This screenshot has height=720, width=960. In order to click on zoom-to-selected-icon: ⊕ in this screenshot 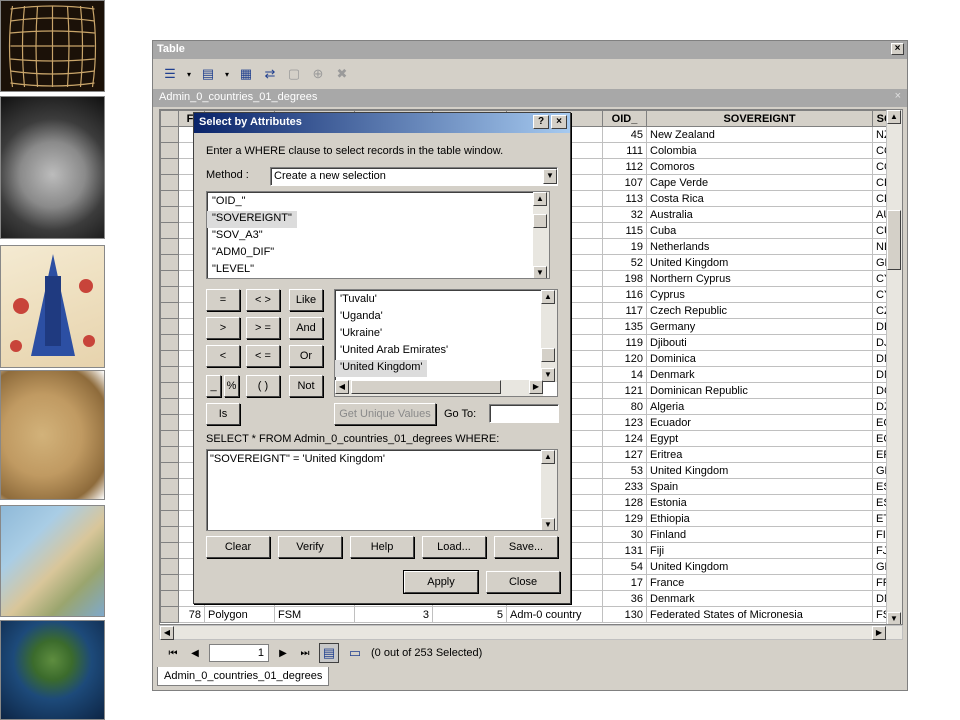, I will do `click(318, 74)`.